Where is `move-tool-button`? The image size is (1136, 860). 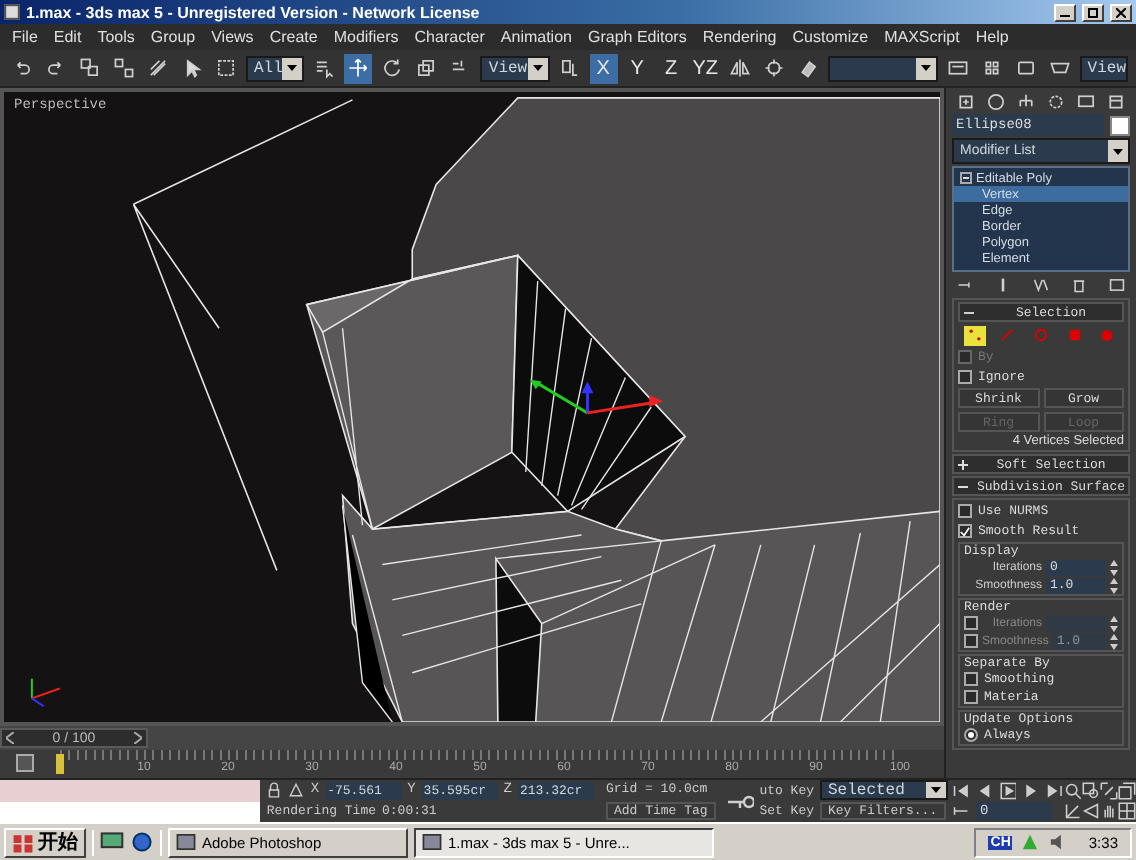 move-tool-button is located at coordinates (358, 68).